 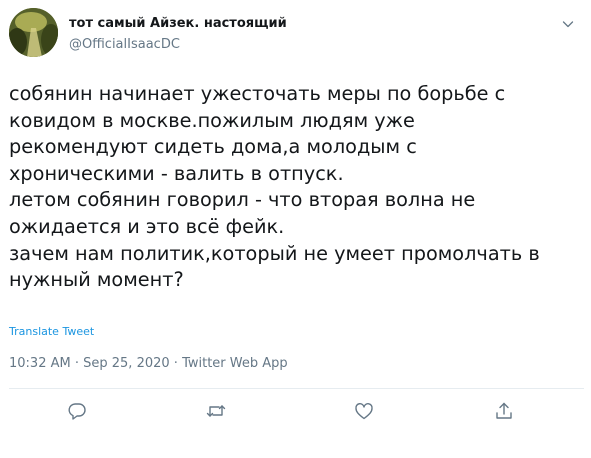 I want to click on tweet-time: 10:32 AM, so click(x=40, y=363).